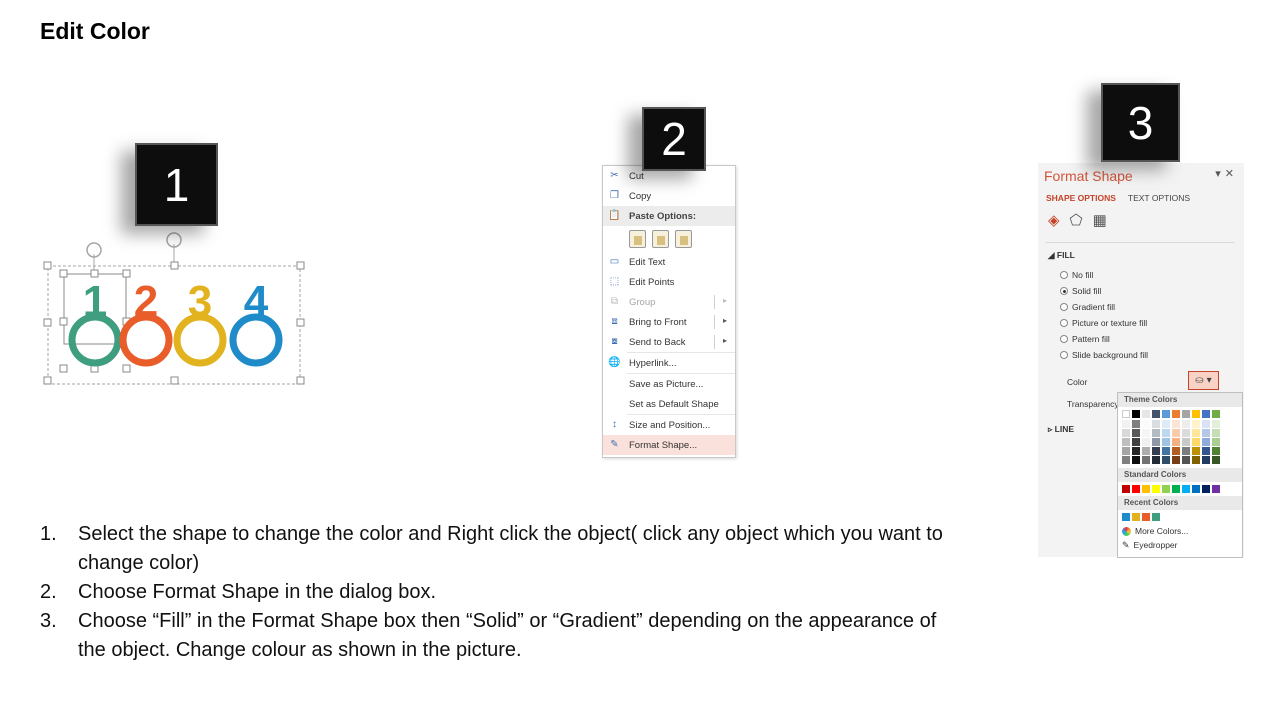  What do you see at coordinates (669, 404) in the screenshot?
I see `menu-item-set-as-default-shape: Set as Default Shape` at bounding box center [669, 404].